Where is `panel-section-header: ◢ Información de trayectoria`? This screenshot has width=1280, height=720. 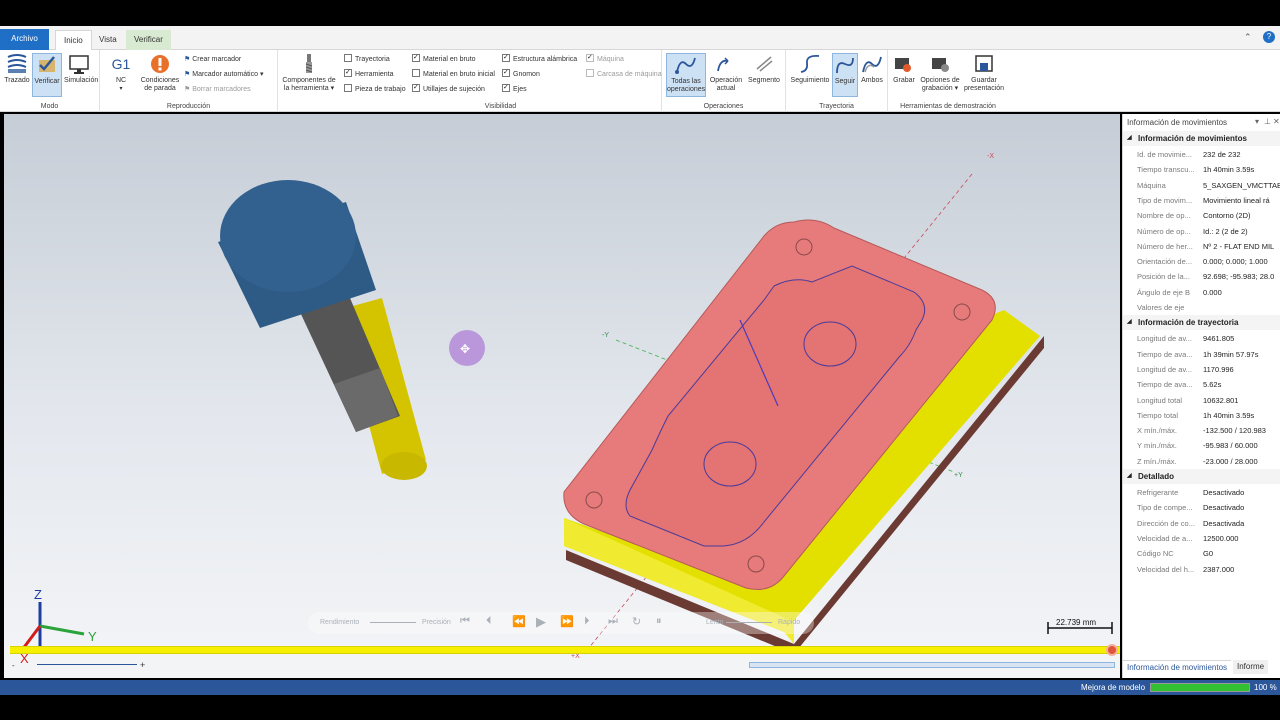 panel-section-header: ◢ Información de trayectoria is located at coordinates (1201, 323).